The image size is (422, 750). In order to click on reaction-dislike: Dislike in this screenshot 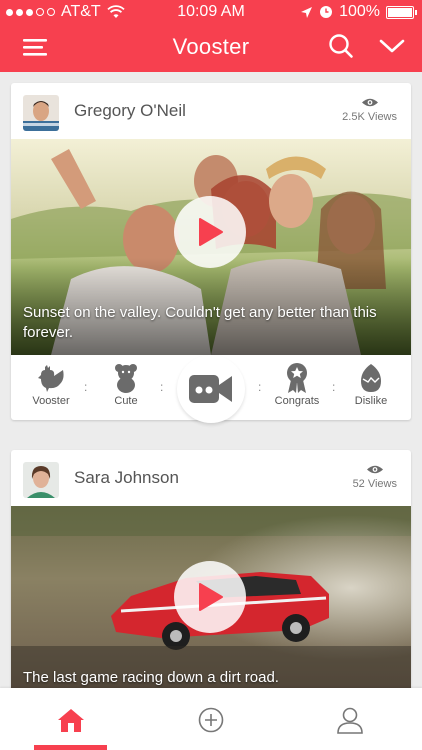, I will do `click(371, 384)`.